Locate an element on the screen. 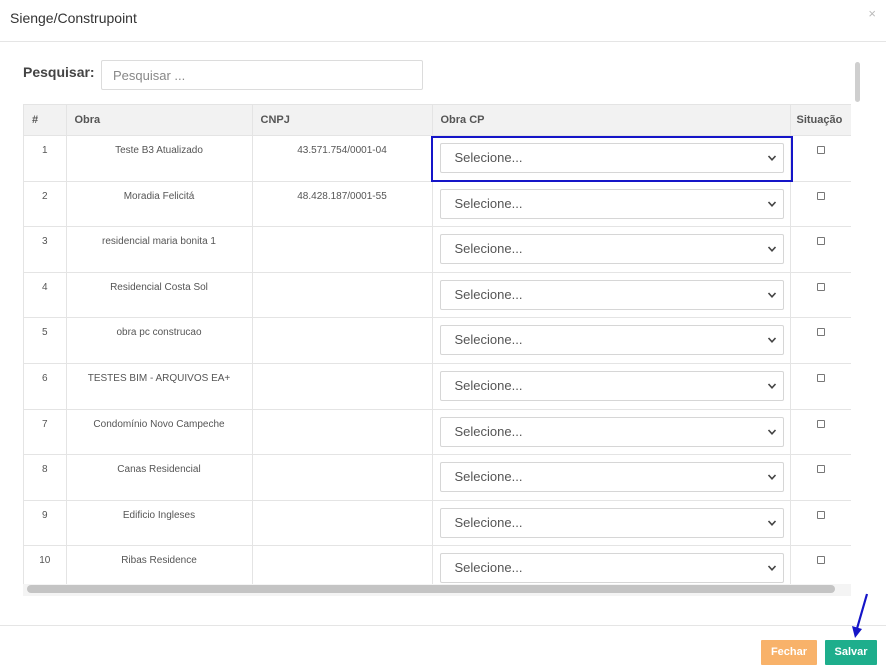 The image size is (886, 666). search-row: Pesquisar: is located at coordinates (223, 75).